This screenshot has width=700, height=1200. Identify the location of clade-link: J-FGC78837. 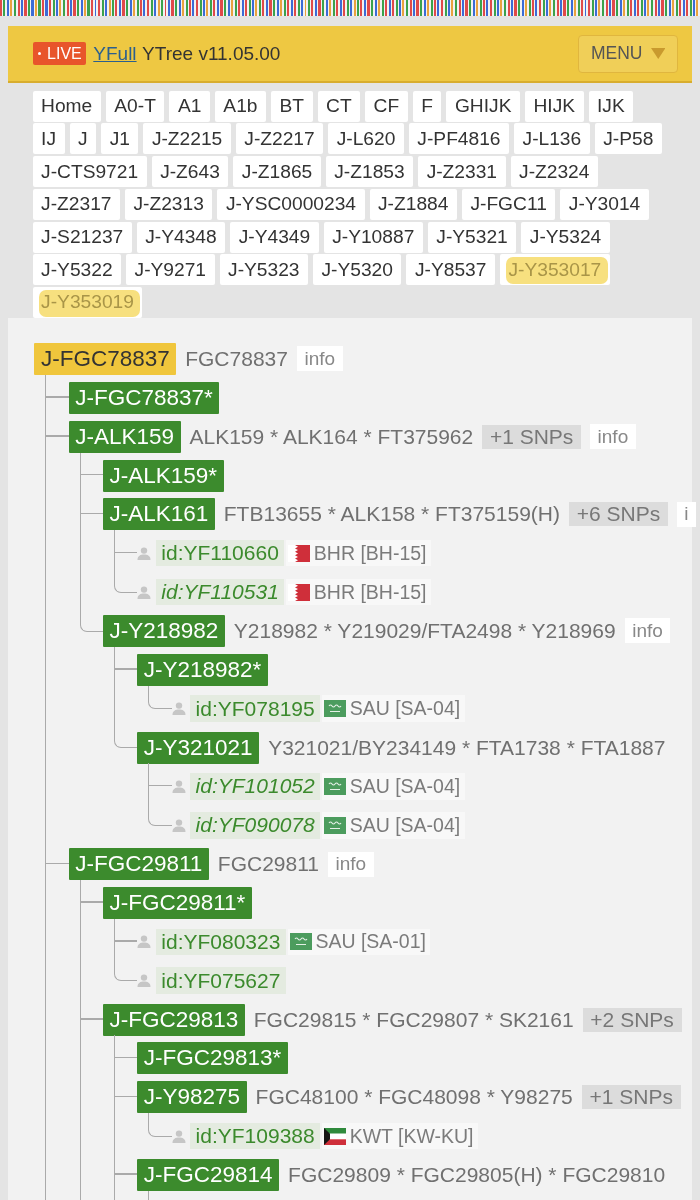
(105, 358).